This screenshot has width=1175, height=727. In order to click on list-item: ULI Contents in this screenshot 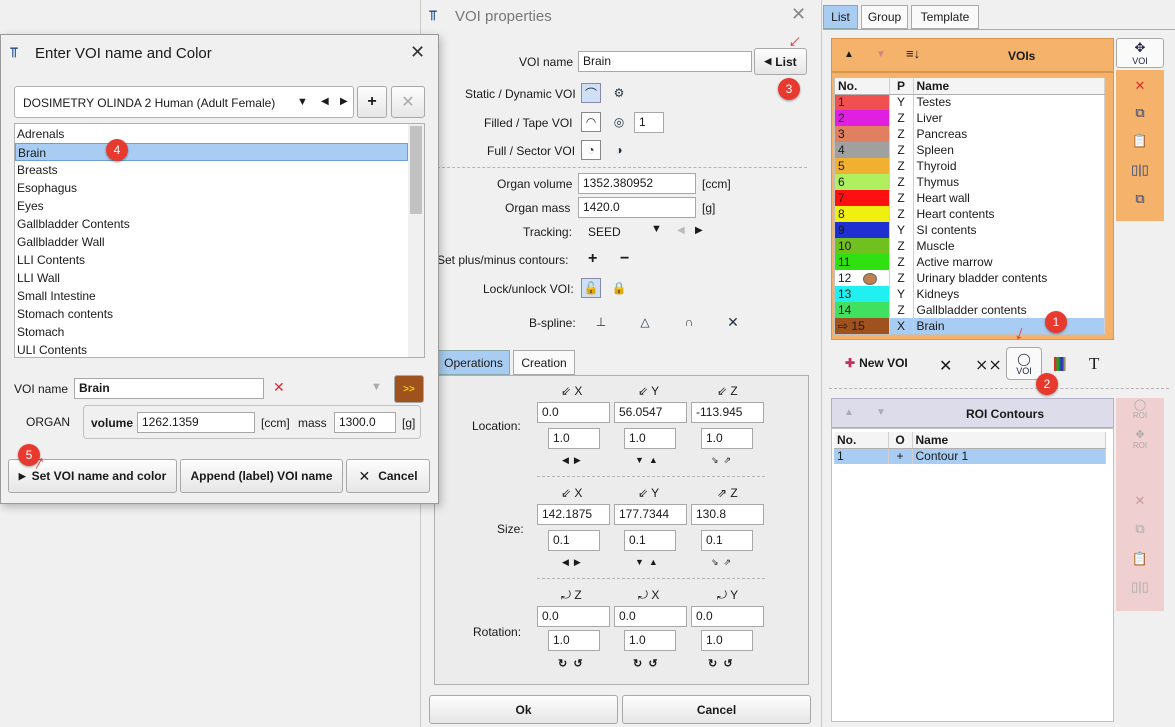, I will do `click(211, 349)`.